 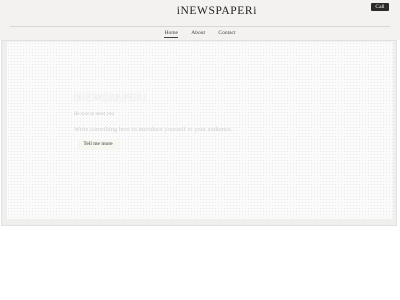 I want to click on nav-item-home: Home, so click(x=171, y=34).